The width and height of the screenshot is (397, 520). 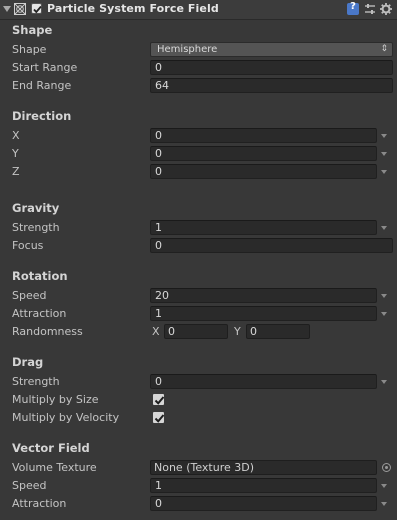 I want to click on updown-arrows-icon: ⇕, so click(x=384, y=49).